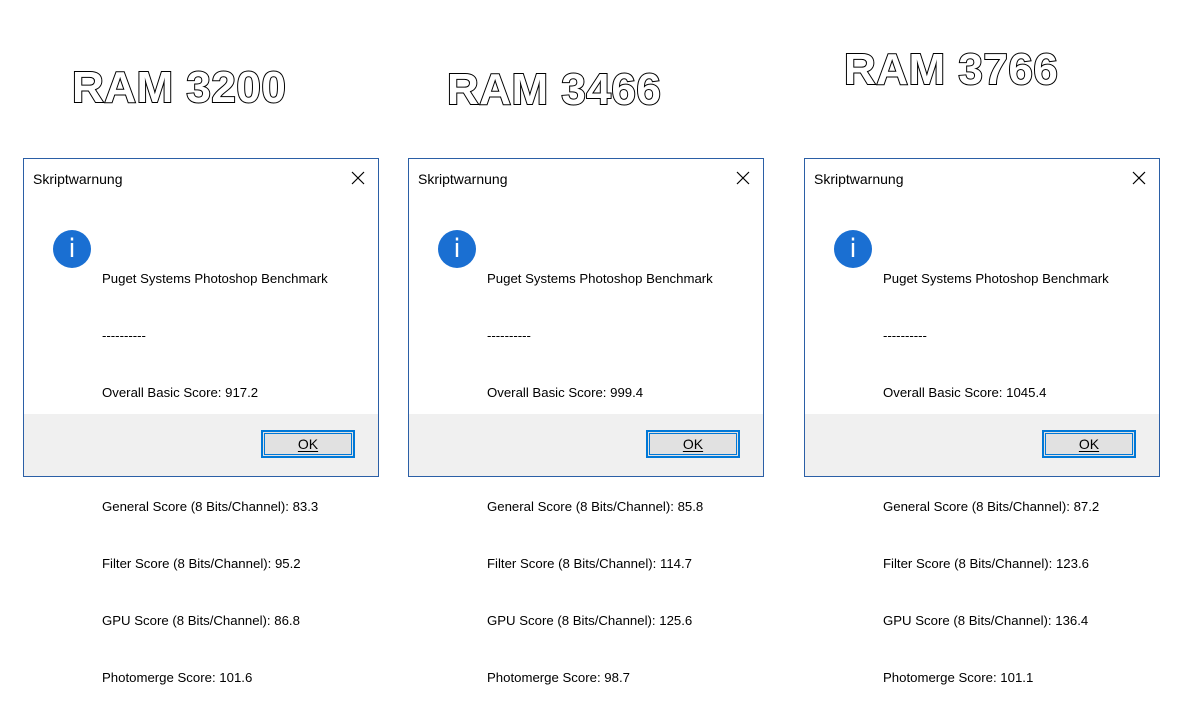 Image resolution: width=1180 pixels, height=725 pixels. Describe the element at coordinates (958, 677) in the screenshot. I see `message-line: Photomerge Score: 101.1` at that location.